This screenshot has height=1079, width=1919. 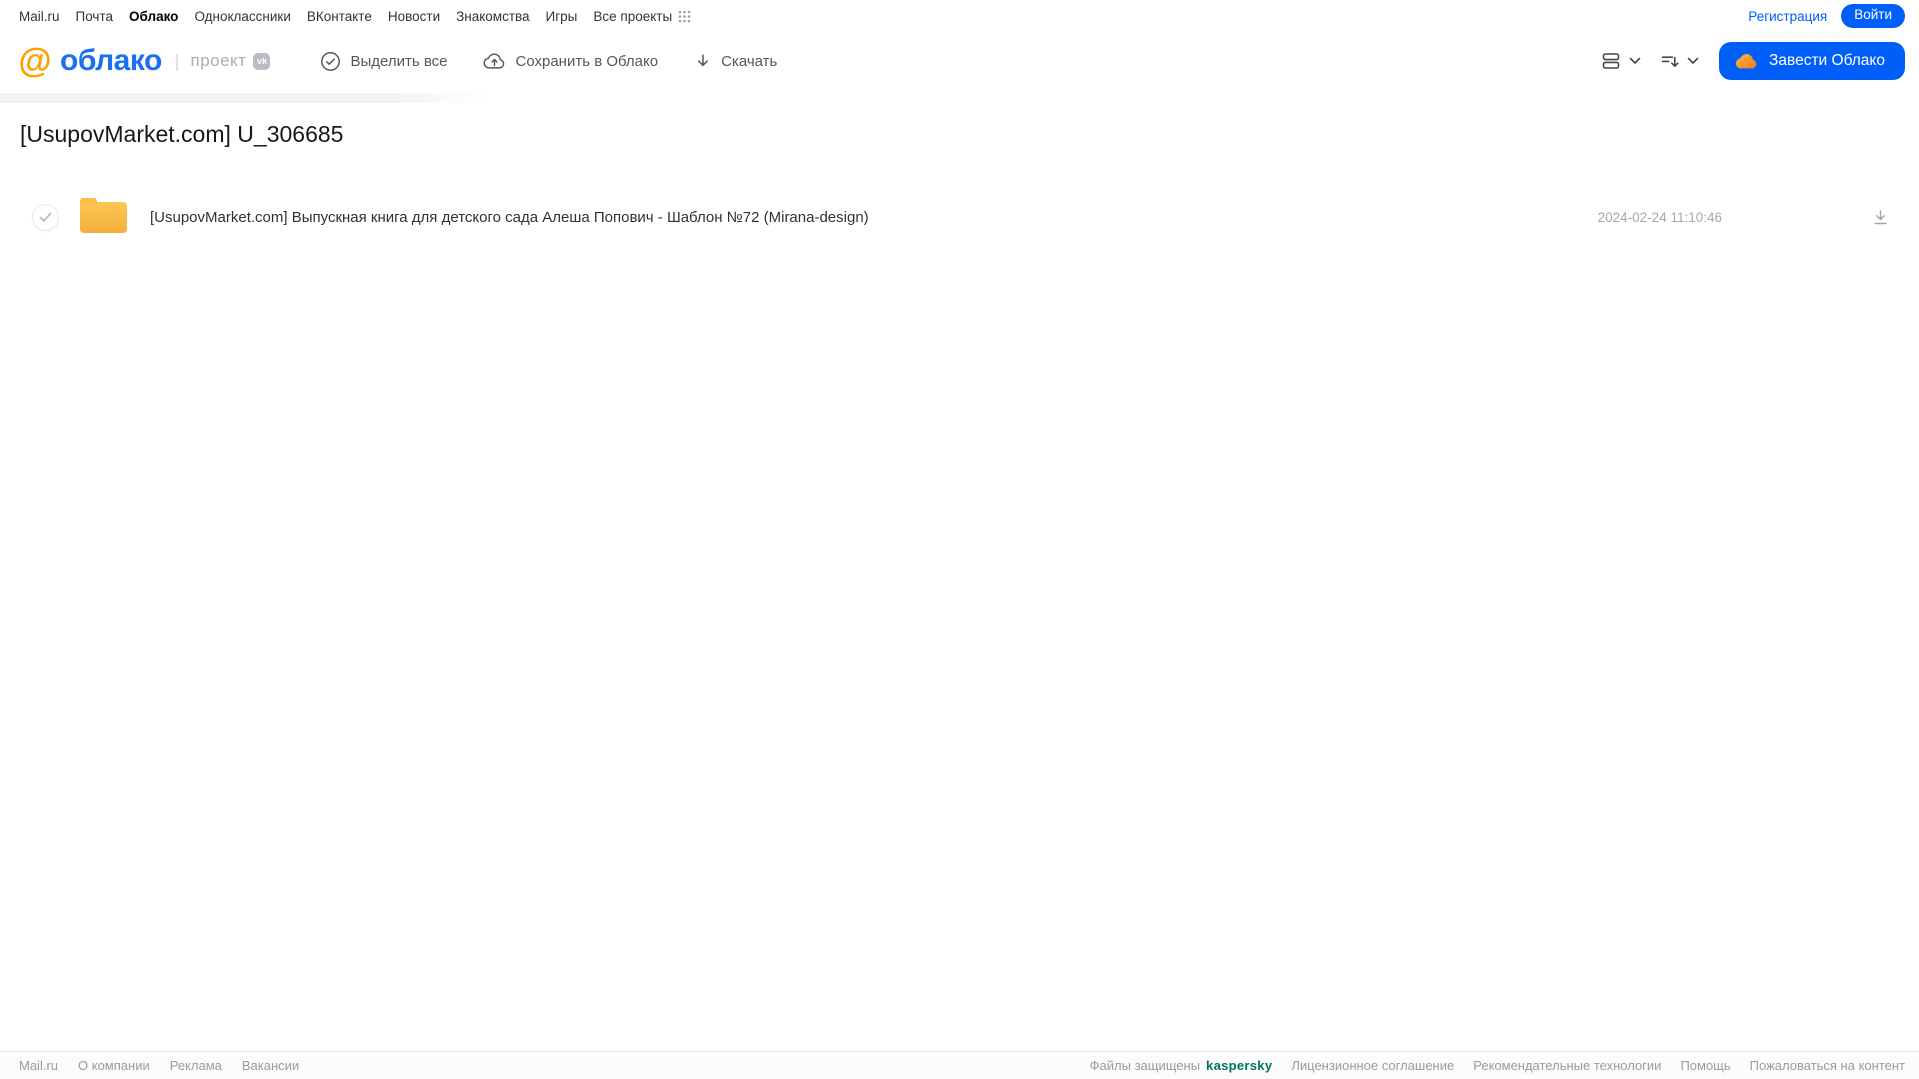 I want to click on vk-badge-icon: vk, so click(x=262, y=61).